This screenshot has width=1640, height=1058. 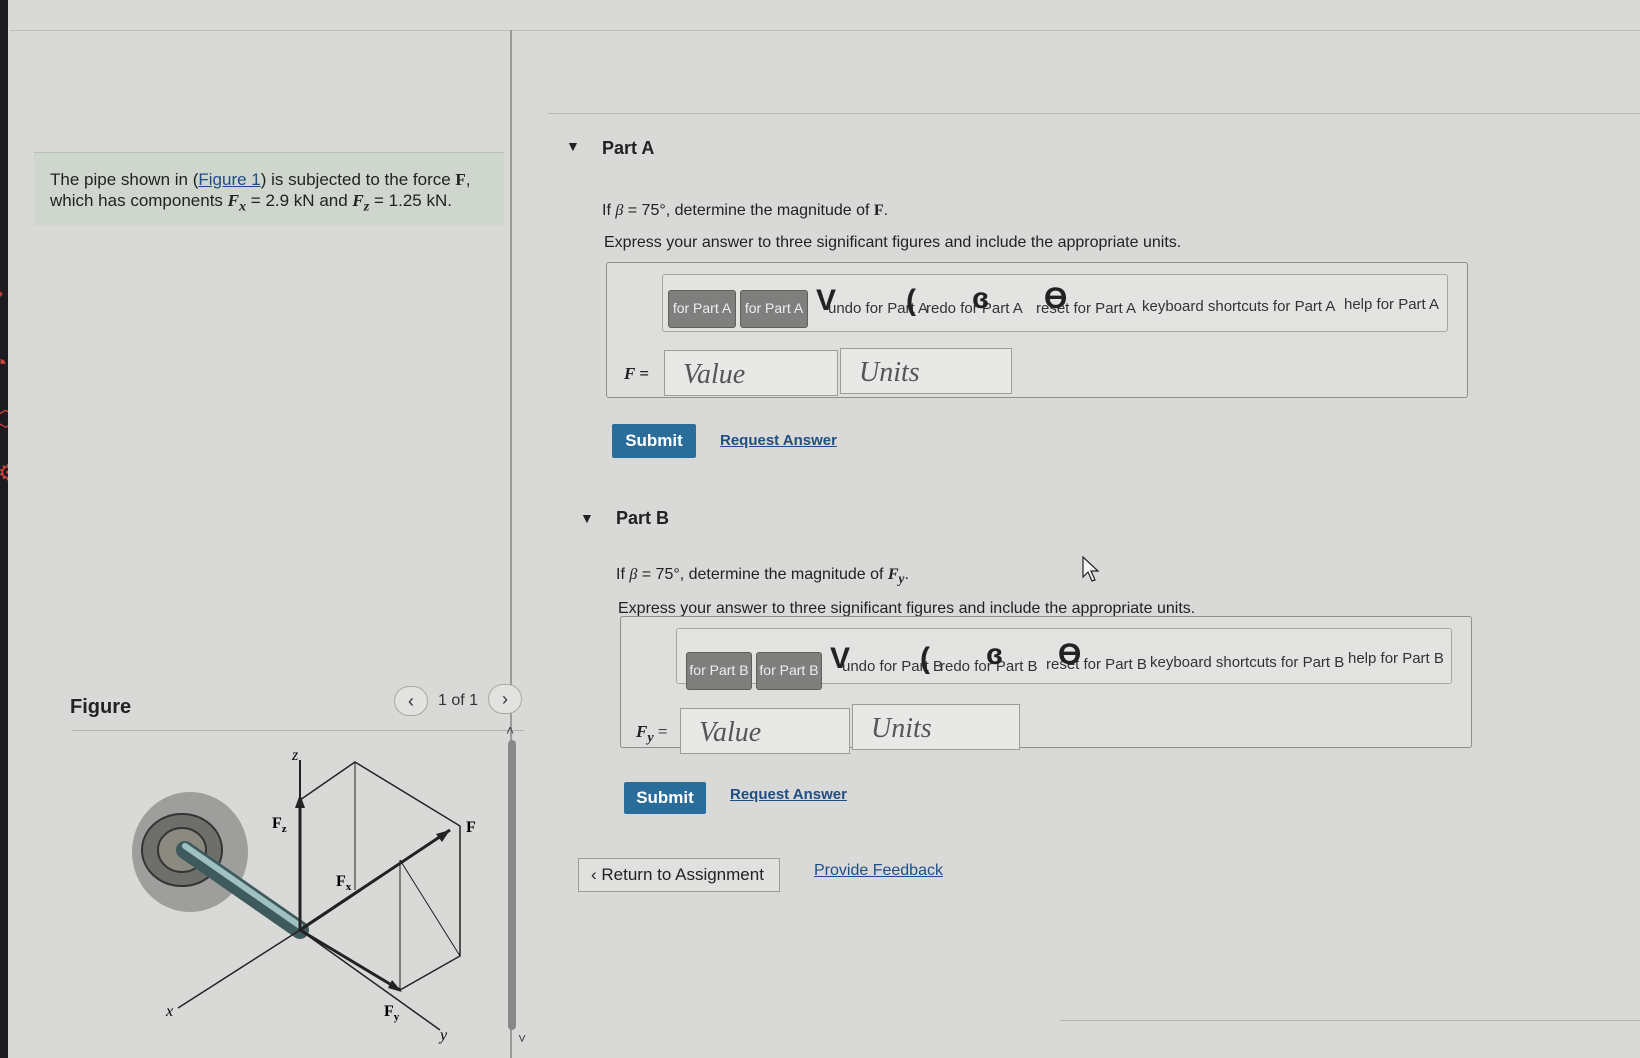 What do you see at coordinates (636, 373) in the screenshot?
I see `part-a-variable-label: F =` at bounding box center [636, 373].